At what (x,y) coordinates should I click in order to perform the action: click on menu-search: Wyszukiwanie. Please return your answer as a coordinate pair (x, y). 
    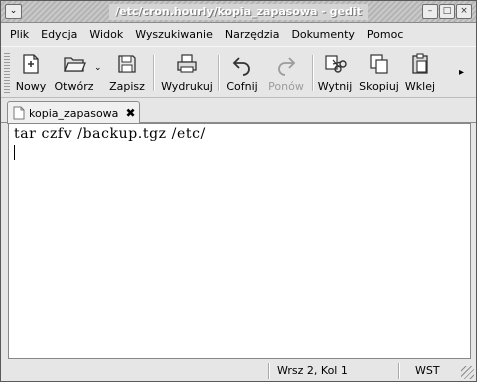
    Looking at the image, I should click on (175, 34).